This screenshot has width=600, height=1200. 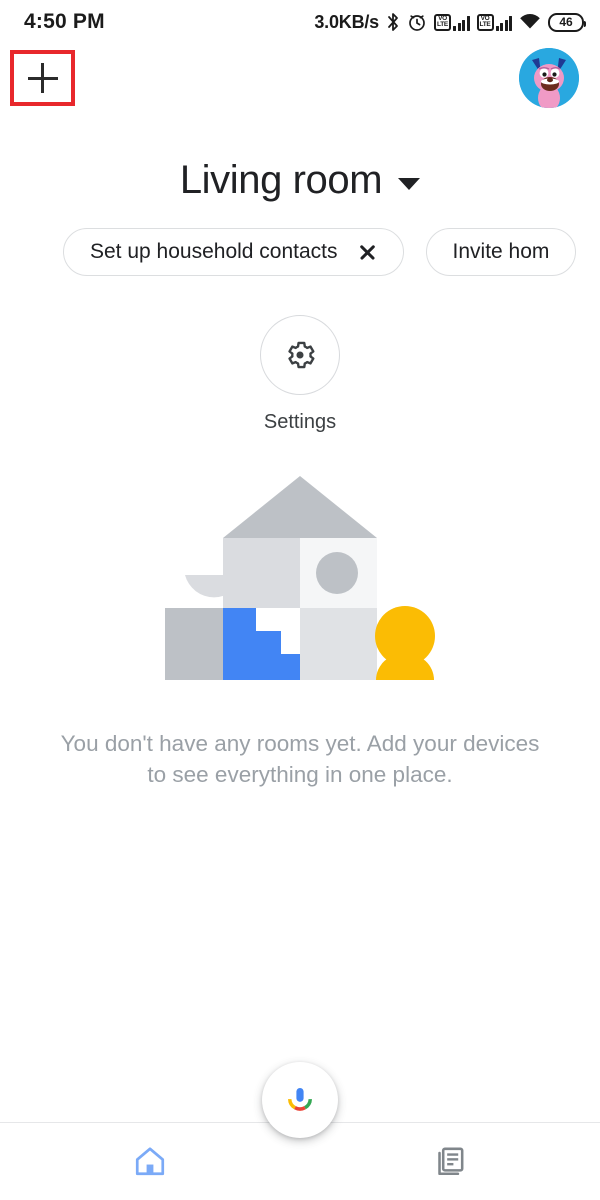 I want to click on volte-bottom-label: LTE, so click(x=442, y=24).